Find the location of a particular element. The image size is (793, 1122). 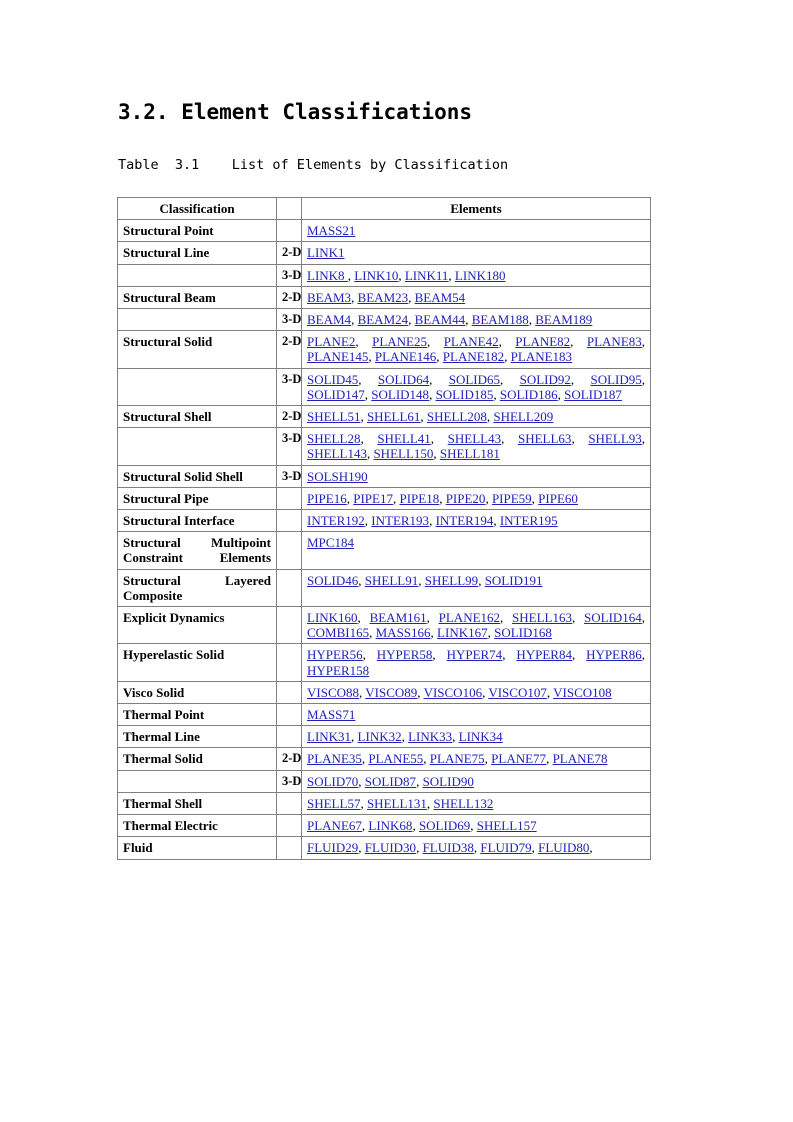

element-link: SHELL51 is located at coordinates (333, 416).